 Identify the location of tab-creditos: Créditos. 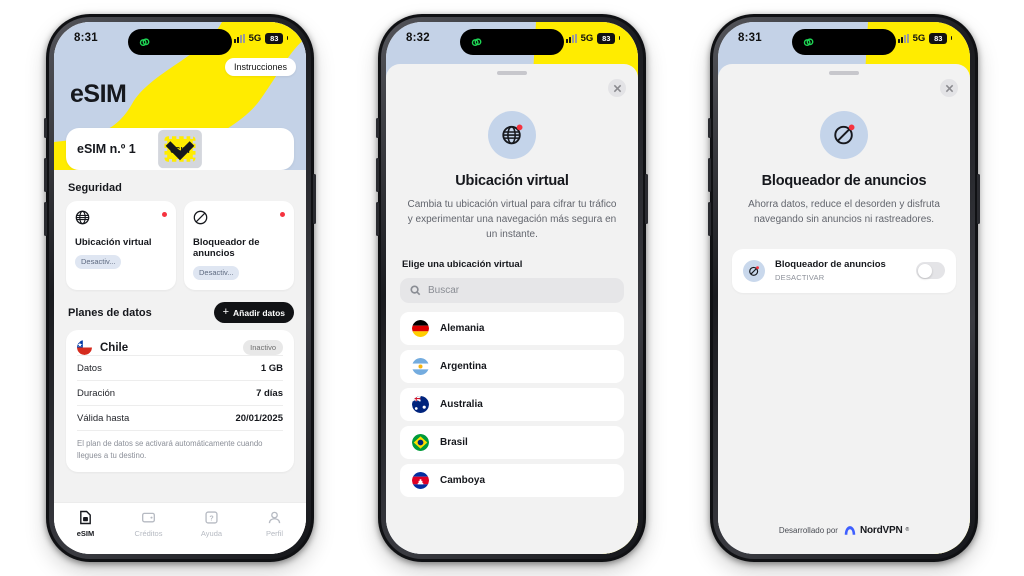
(148, 524).